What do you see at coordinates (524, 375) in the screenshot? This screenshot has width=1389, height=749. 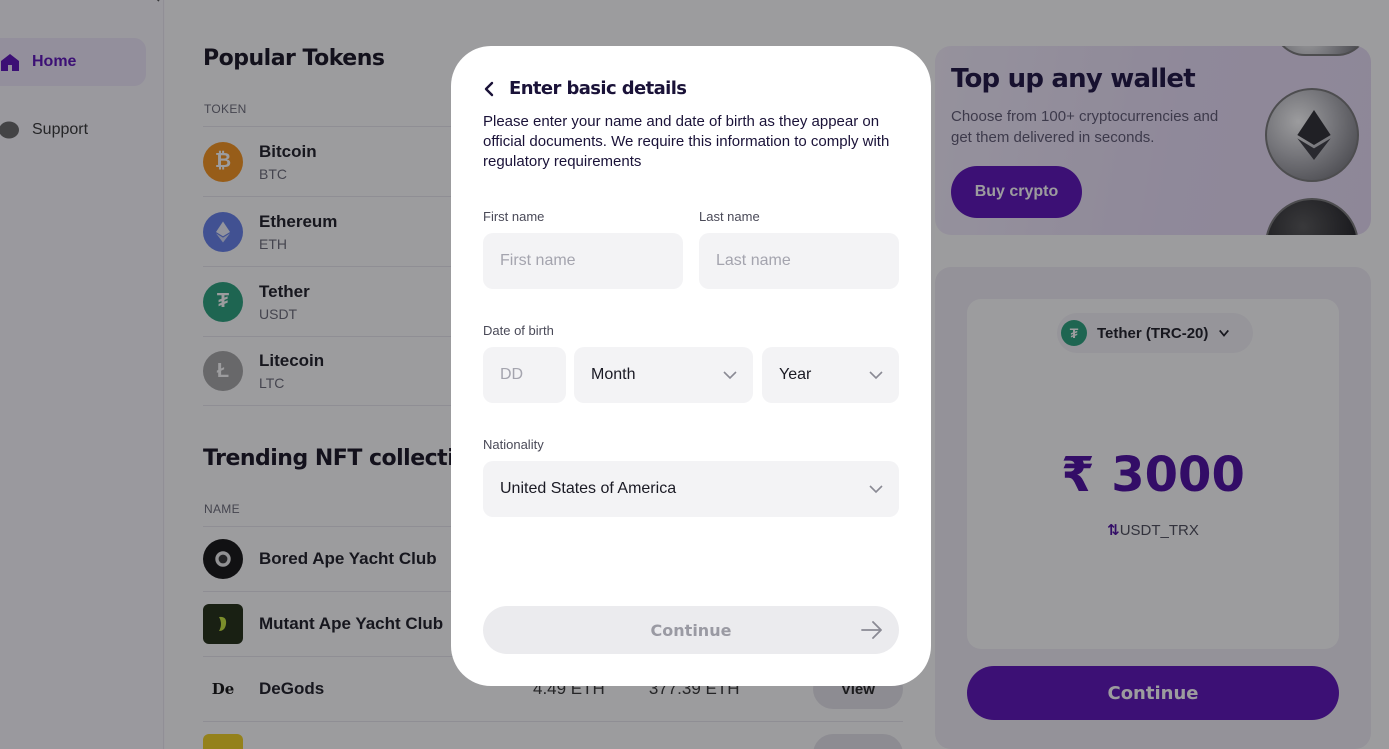 I see `dob-day-input: DD` at bounding box center [524, 375].